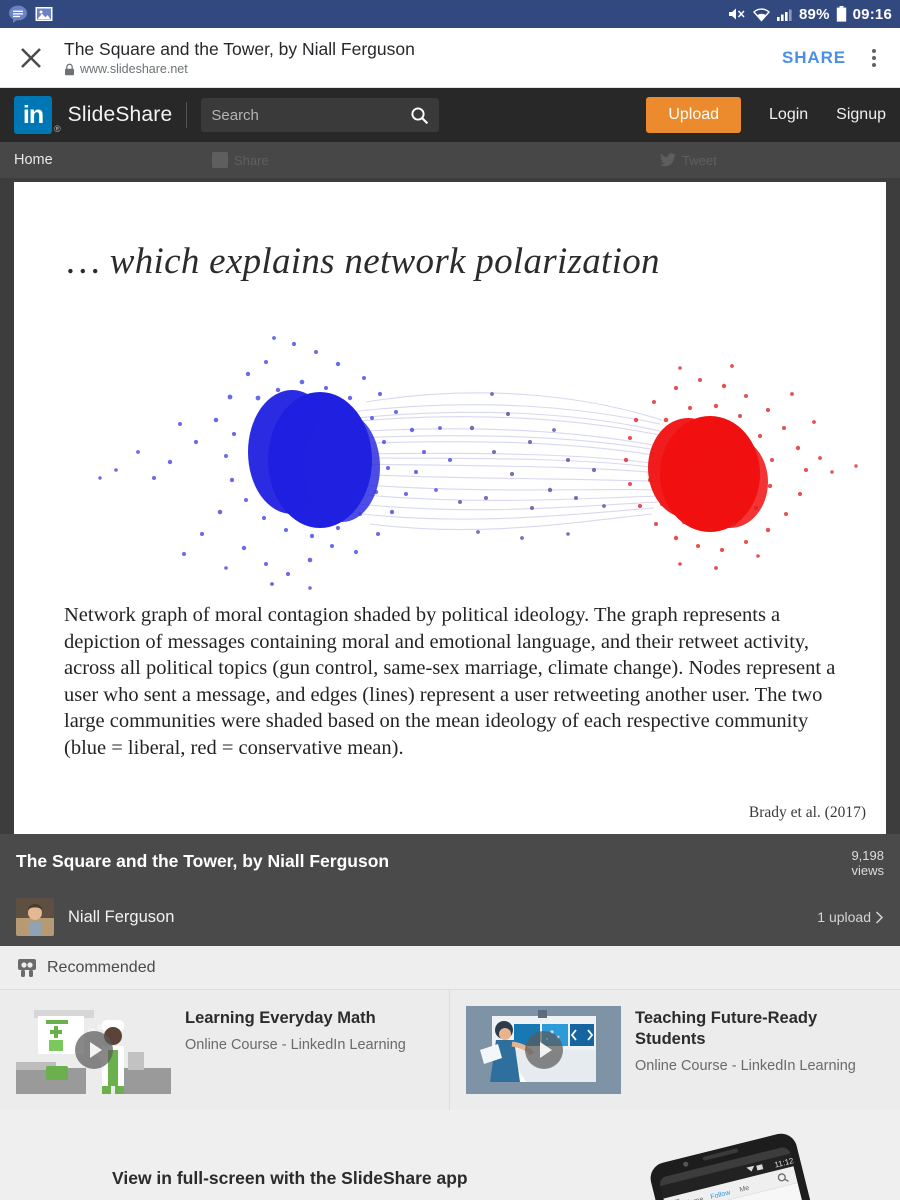 The image size is (900, 1200). I want to click on upload-button: Upload, so click(694, 115).